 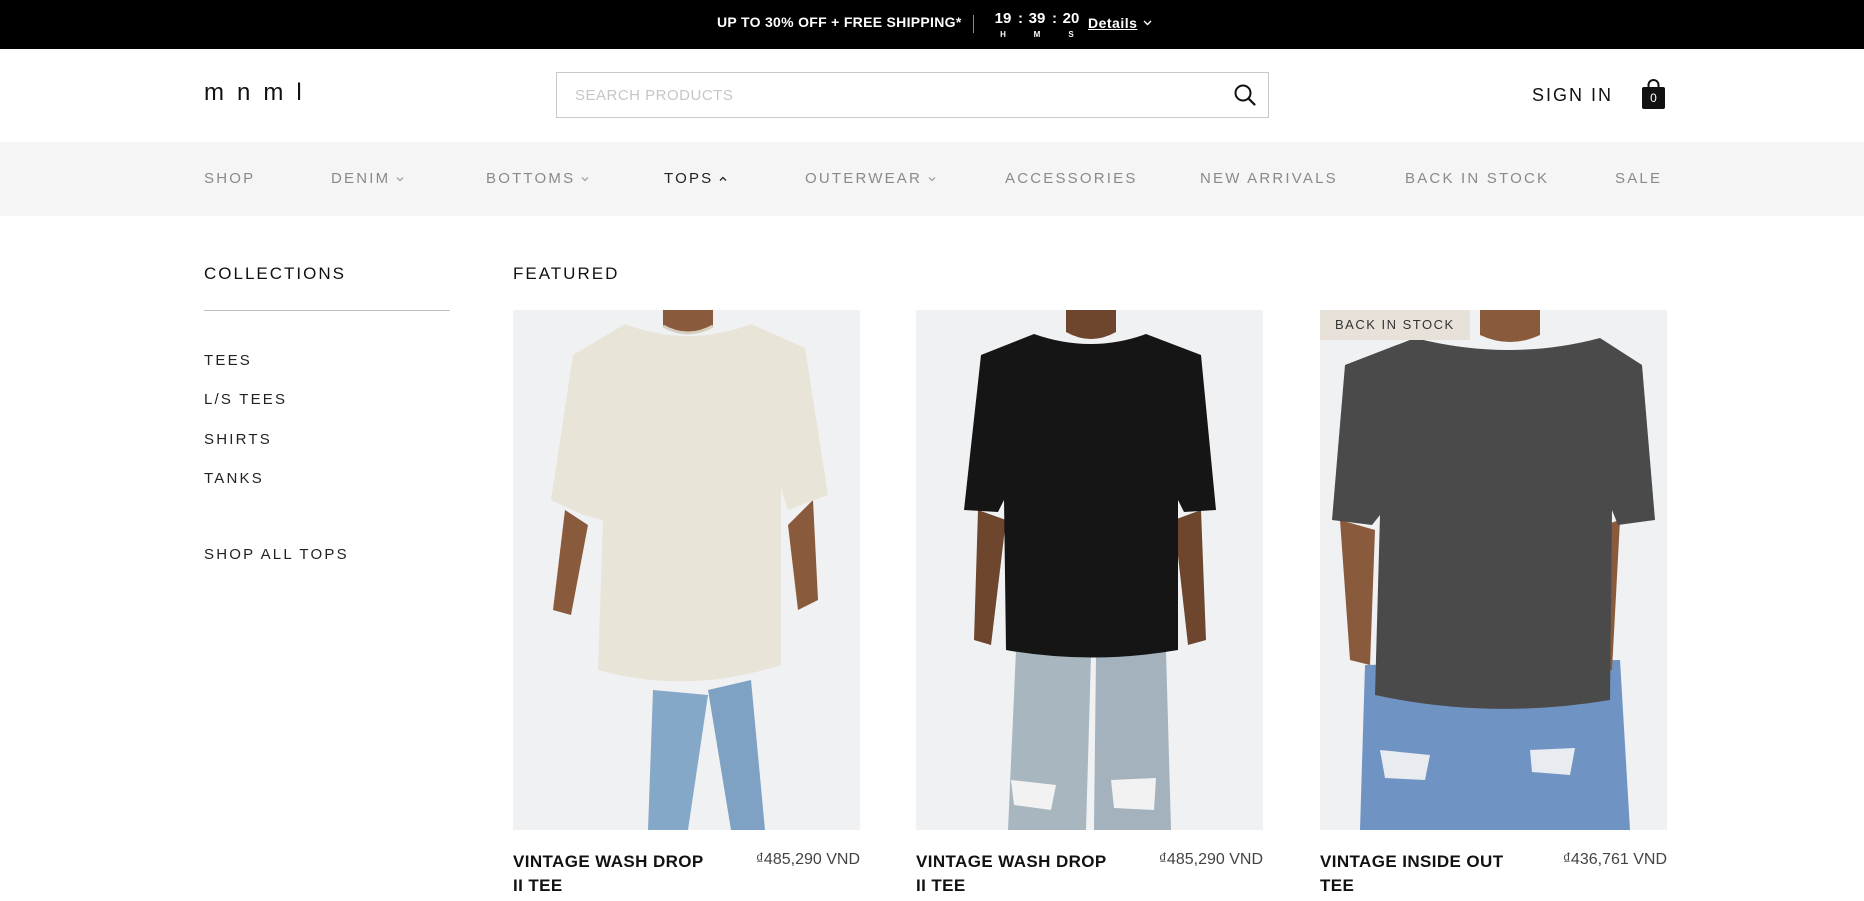 I want to click on nav-item-denim: DENIM, so click(x=367, y=178).